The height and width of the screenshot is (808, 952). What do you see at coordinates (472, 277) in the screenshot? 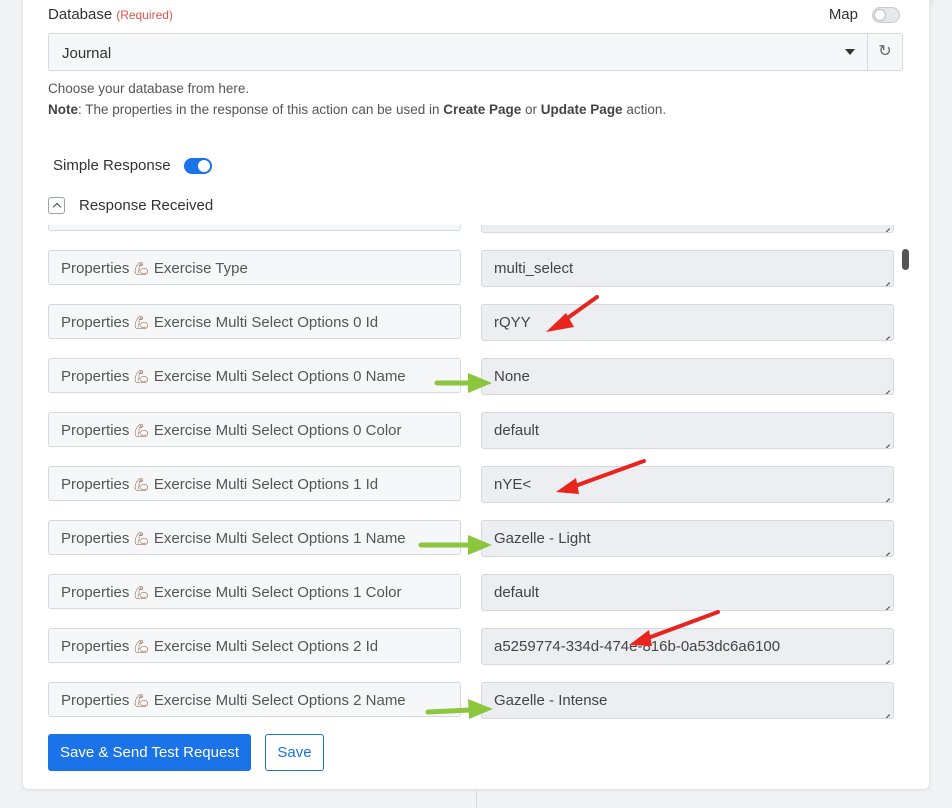
I see `response-row: Properties 💪︎ Exercise Type multi_select` at bounding box center [472, 277].